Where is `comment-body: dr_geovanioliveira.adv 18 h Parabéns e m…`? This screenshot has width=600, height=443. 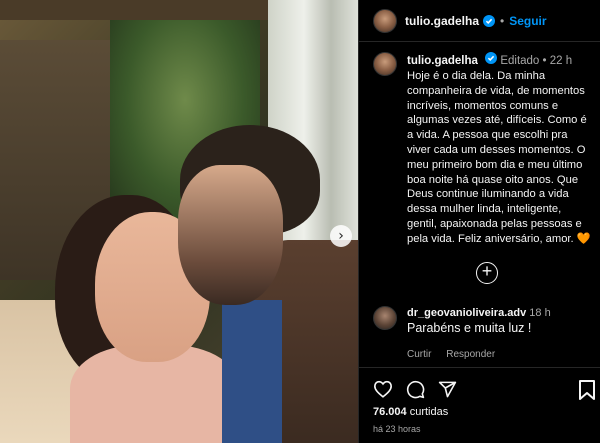
comment-body: dr_geovanioliveira.adv 18 h Parabéns e m… is located at coordinates (479, 333).